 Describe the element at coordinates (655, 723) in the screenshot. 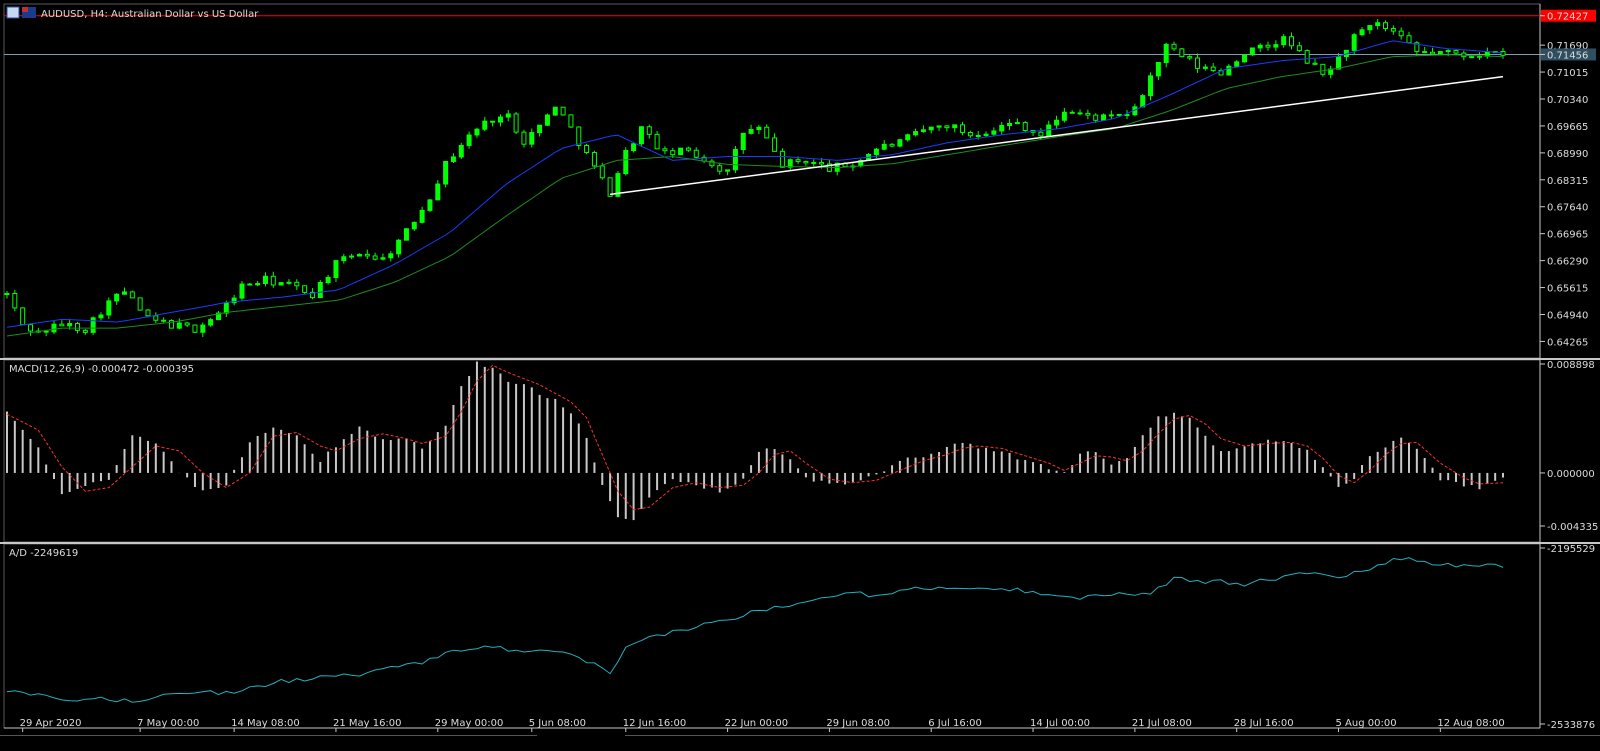

I see `time-tick-label: 12 Jun 16:00` at that location.